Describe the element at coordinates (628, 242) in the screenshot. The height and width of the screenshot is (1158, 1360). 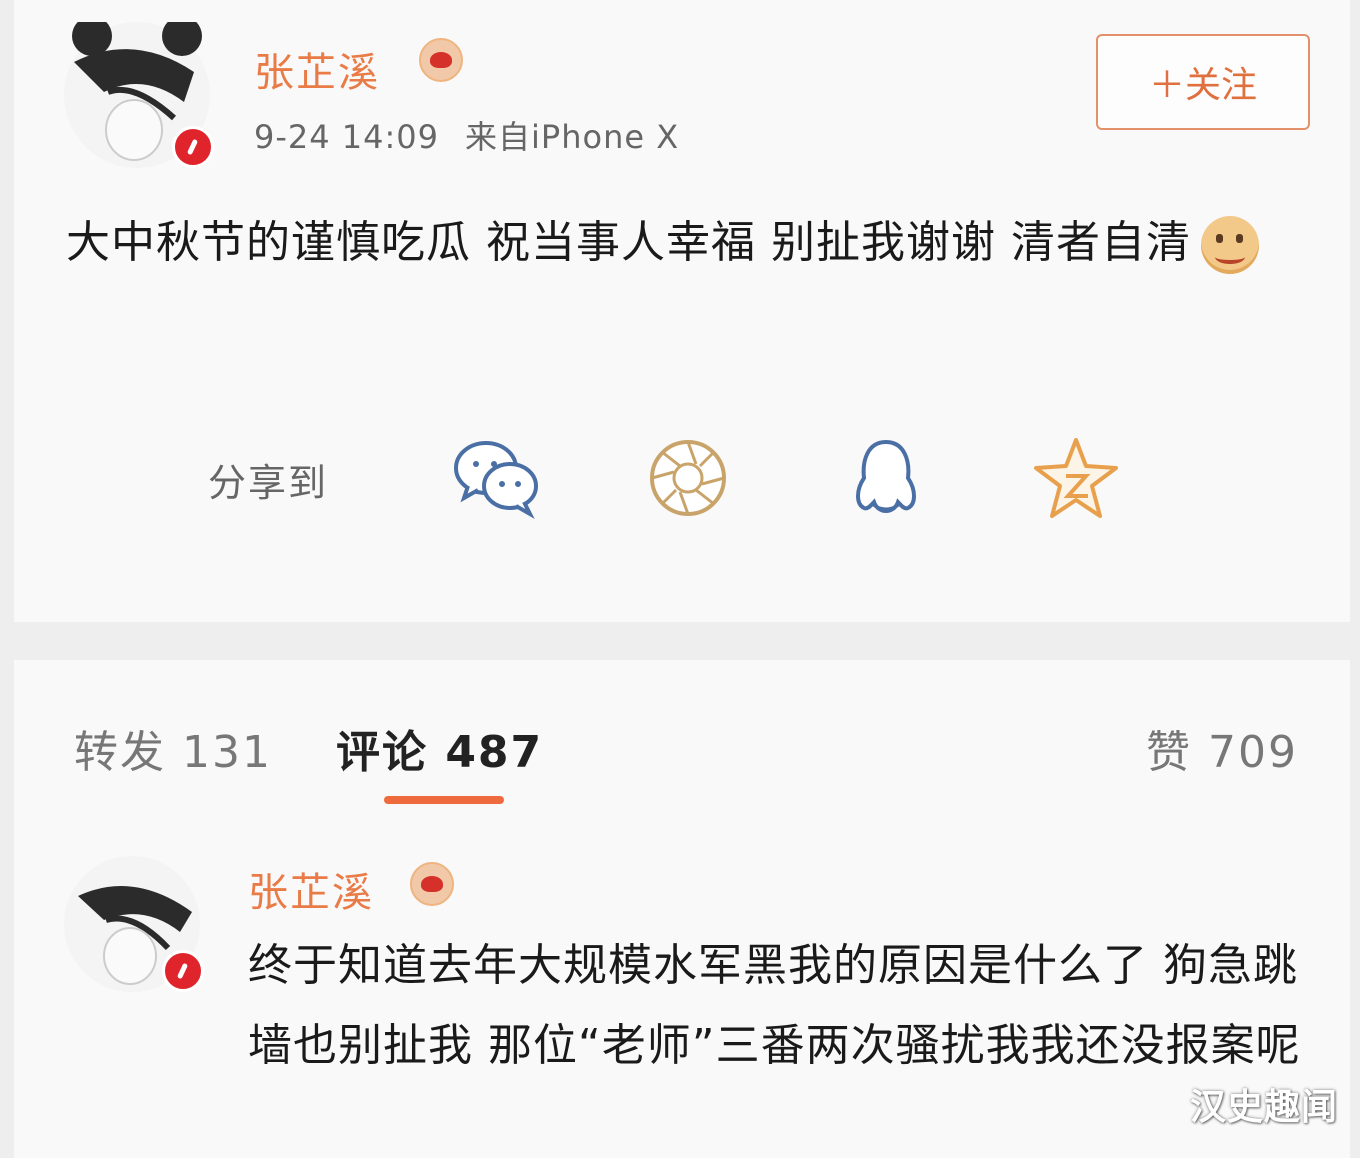
I see `post-text: 大中秋节的谨慎吃瓜 祝当事人幸福 别扯我谢谢 清者自清` at that location.